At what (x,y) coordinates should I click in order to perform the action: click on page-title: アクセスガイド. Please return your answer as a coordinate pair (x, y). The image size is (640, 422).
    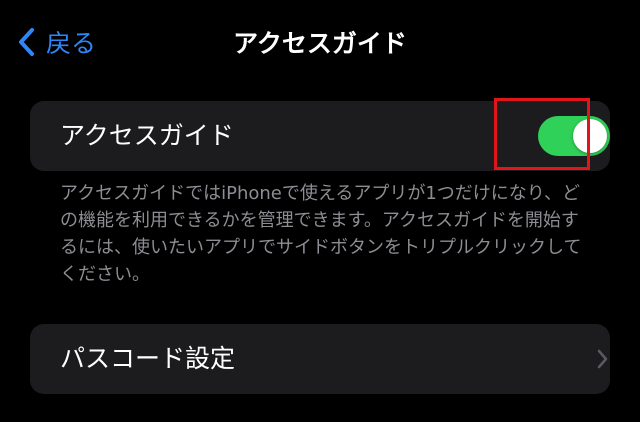
    Looking at the image, I should click on (320, 43).